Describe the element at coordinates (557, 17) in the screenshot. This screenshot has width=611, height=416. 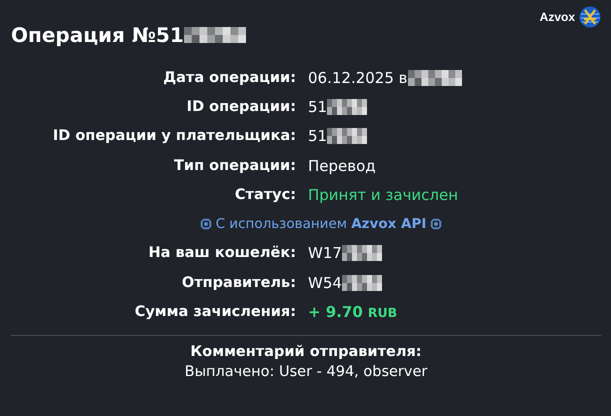
I see `brand-name: Azvox` at that location.